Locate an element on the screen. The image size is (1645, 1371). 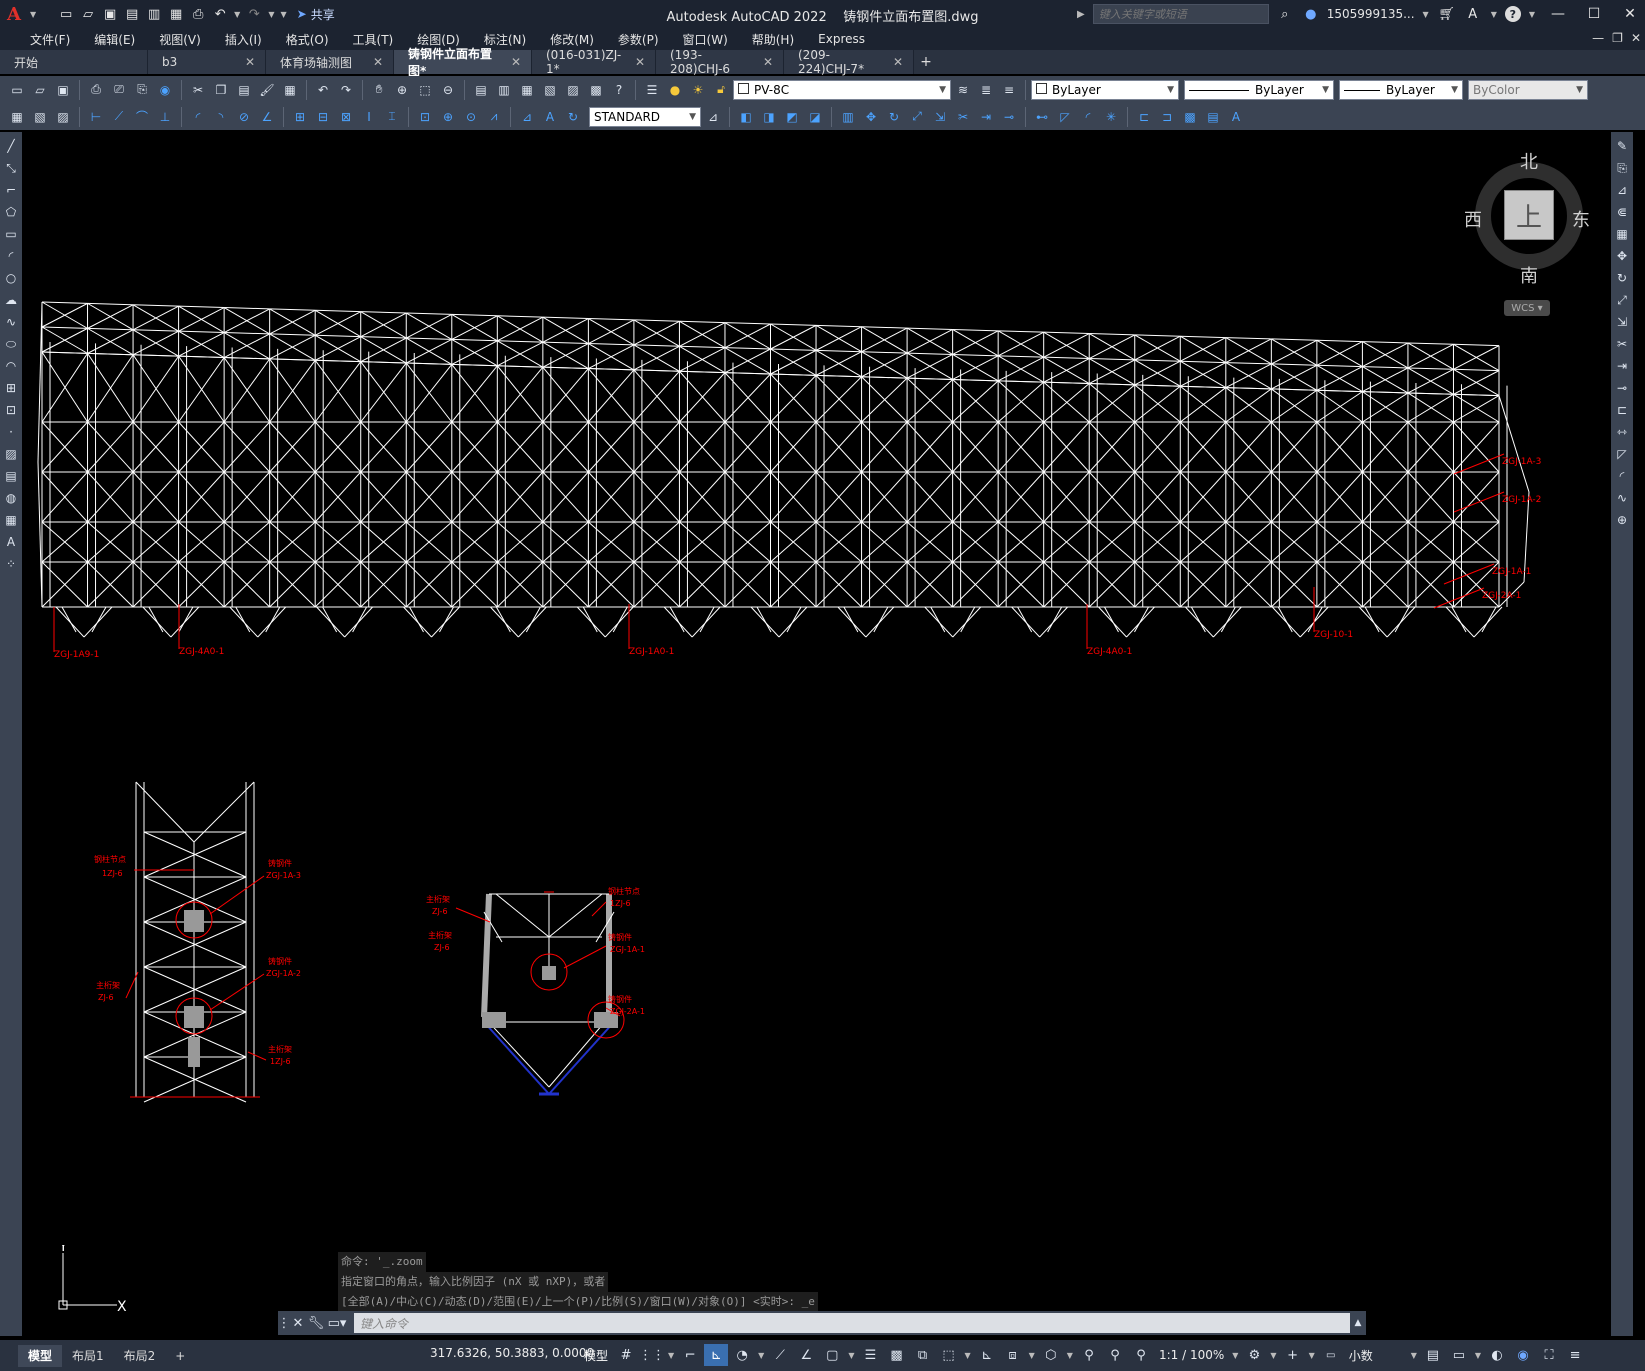
match-properties-icon: 🖌︎ is located at coordinates (267, 90).